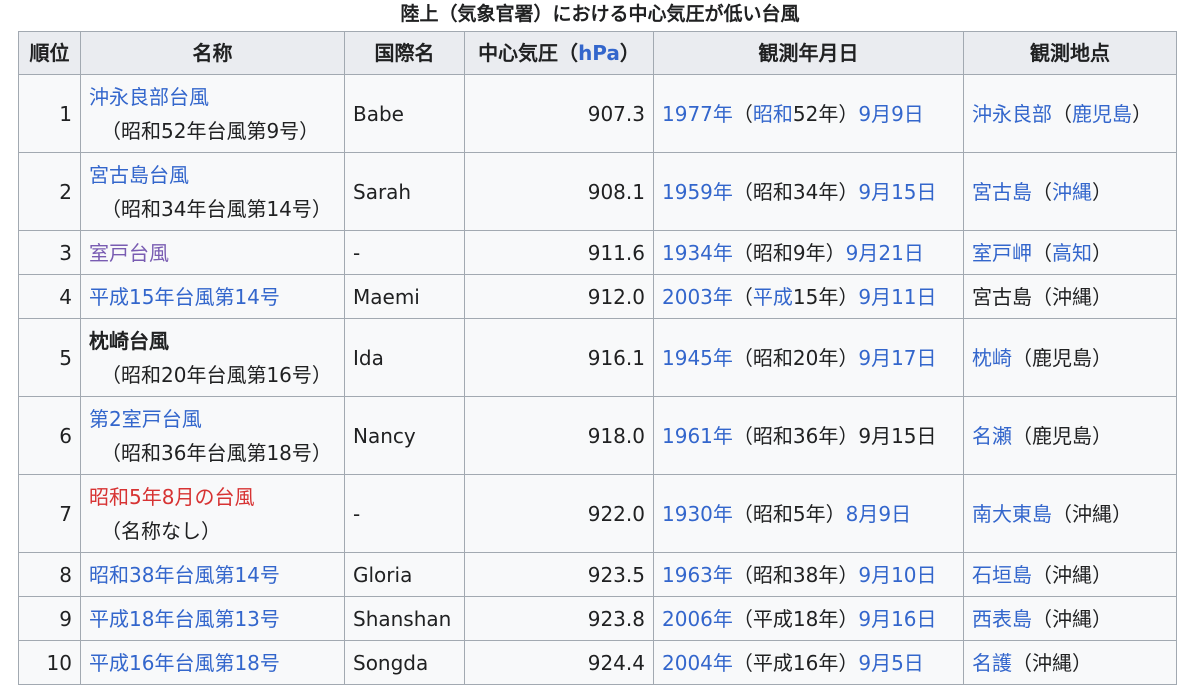 This screenshot has width=1200, height=699. I want to click on year-link: 1930年, so click(697, 514).